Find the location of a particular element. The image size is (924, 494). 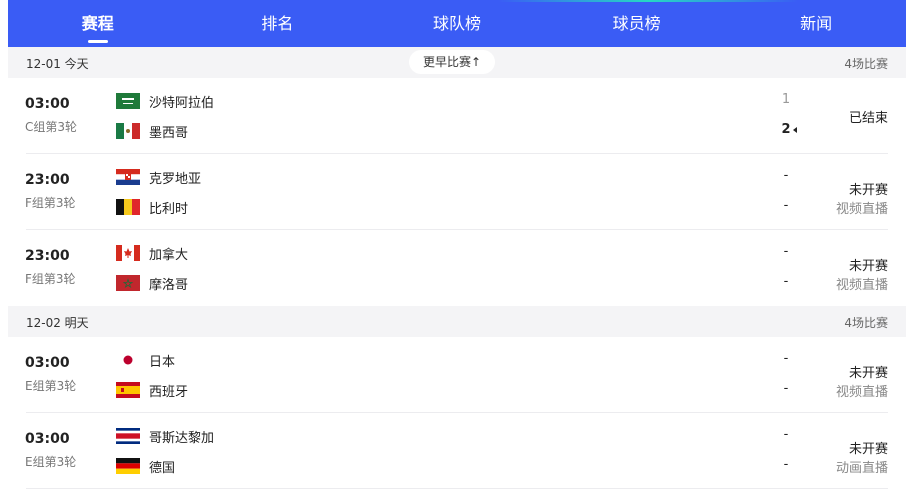

team-home: 加拿大 is located at coordinates (152, 253).